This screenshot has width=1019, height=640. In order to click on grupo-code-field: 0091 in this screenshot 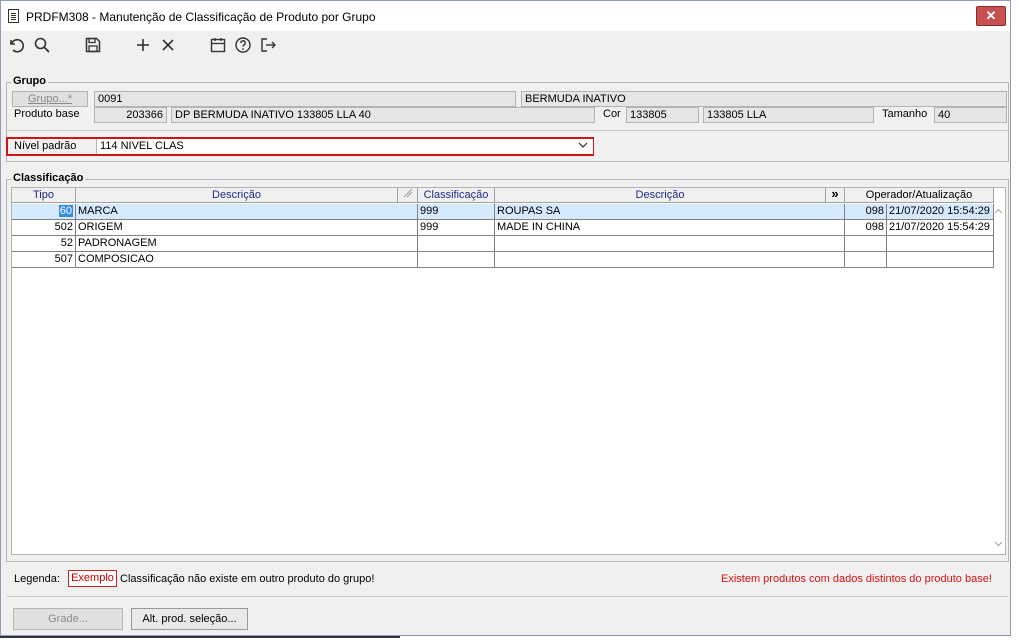, I will do `click(305, 99)`.